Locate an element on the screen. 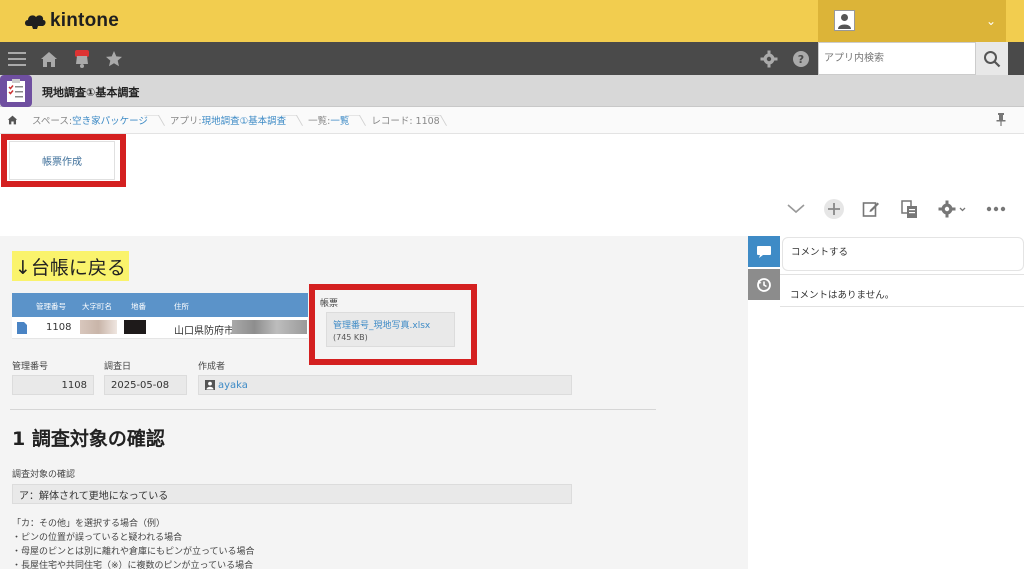 The height and width of the screenshot is (569, 1024). chevron-down-icon: ⌄ is located at coordinates (991, 21).